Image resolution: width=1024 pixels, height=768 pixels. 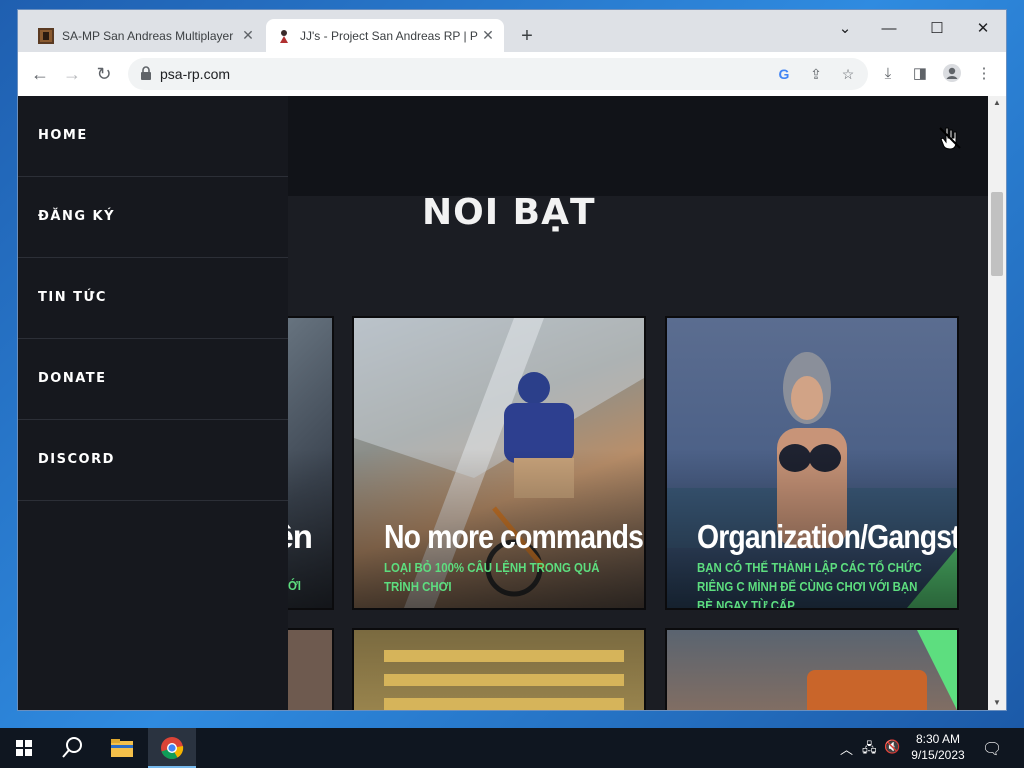 What do you see at coordinates (153, 298) in the screenshot?
I see `sidebar-item-tin-tuc: TIN TỨC` at bounding box center [153, 298].